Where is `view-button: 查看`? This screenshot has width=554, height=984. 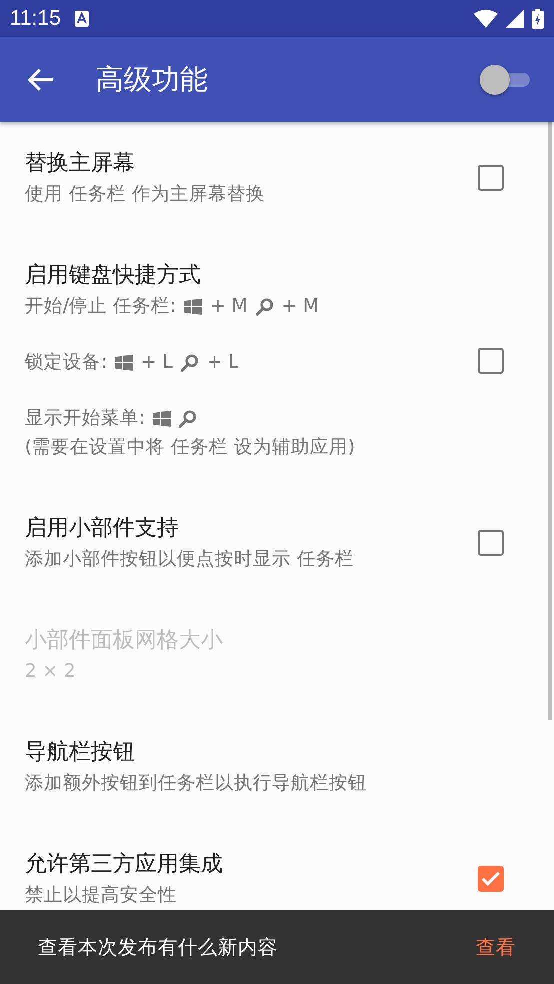 view-button: 查看 is located at coordinates (496, 947).